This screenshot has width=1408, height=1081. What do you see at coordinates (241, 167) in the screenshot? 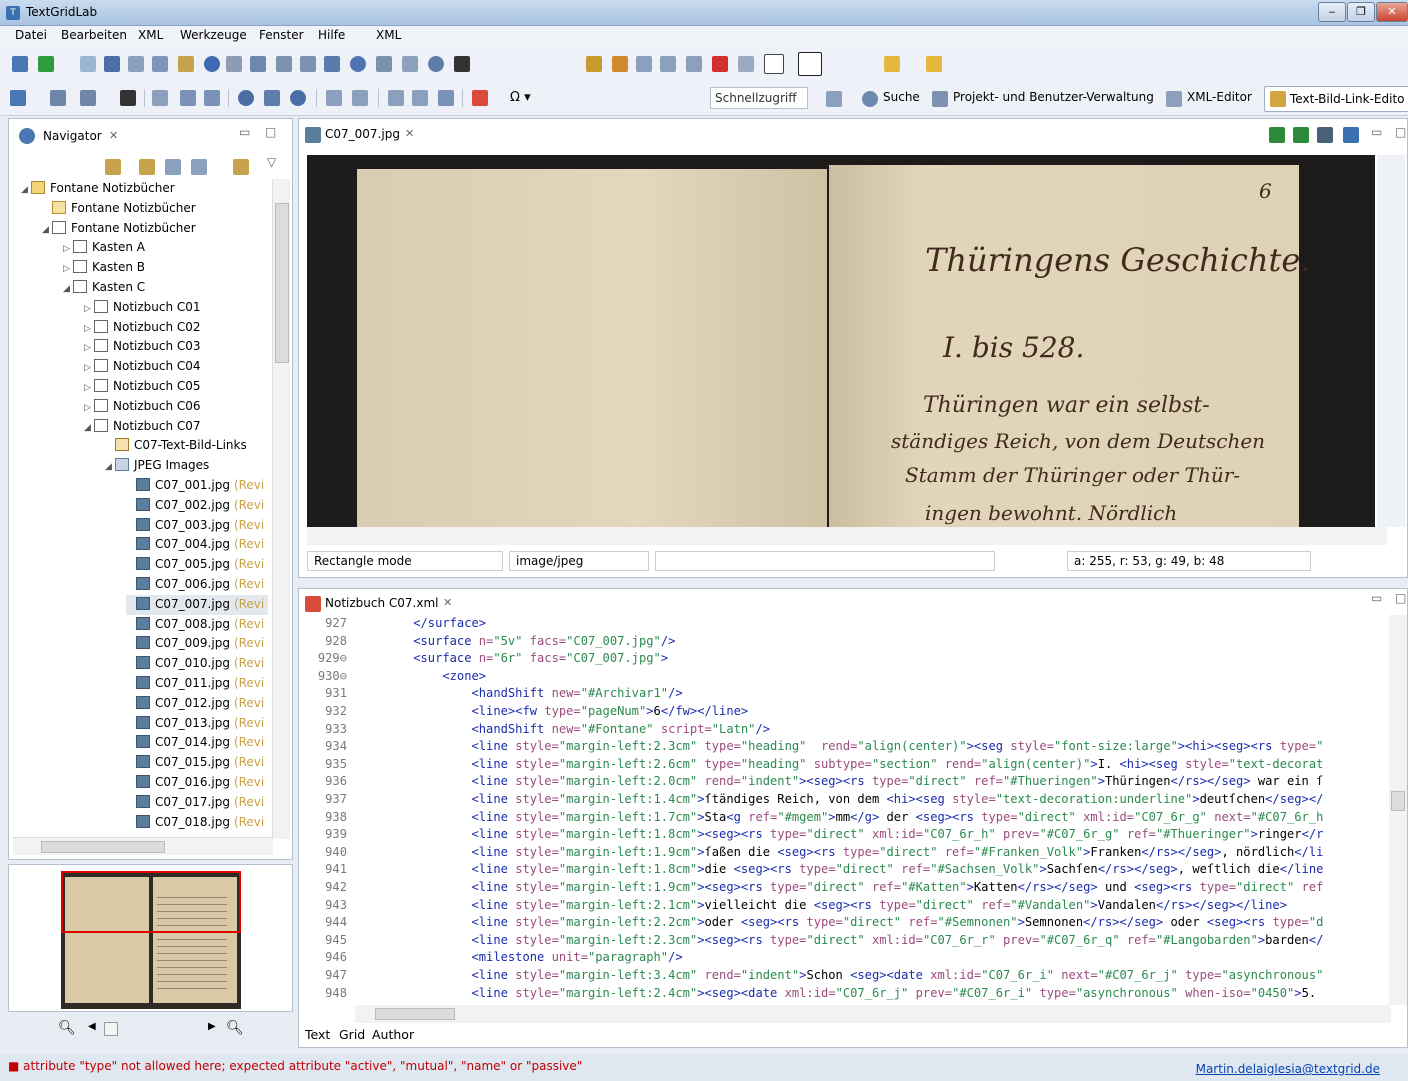
I see `refresh-icon` at bounding box center [241, 167].